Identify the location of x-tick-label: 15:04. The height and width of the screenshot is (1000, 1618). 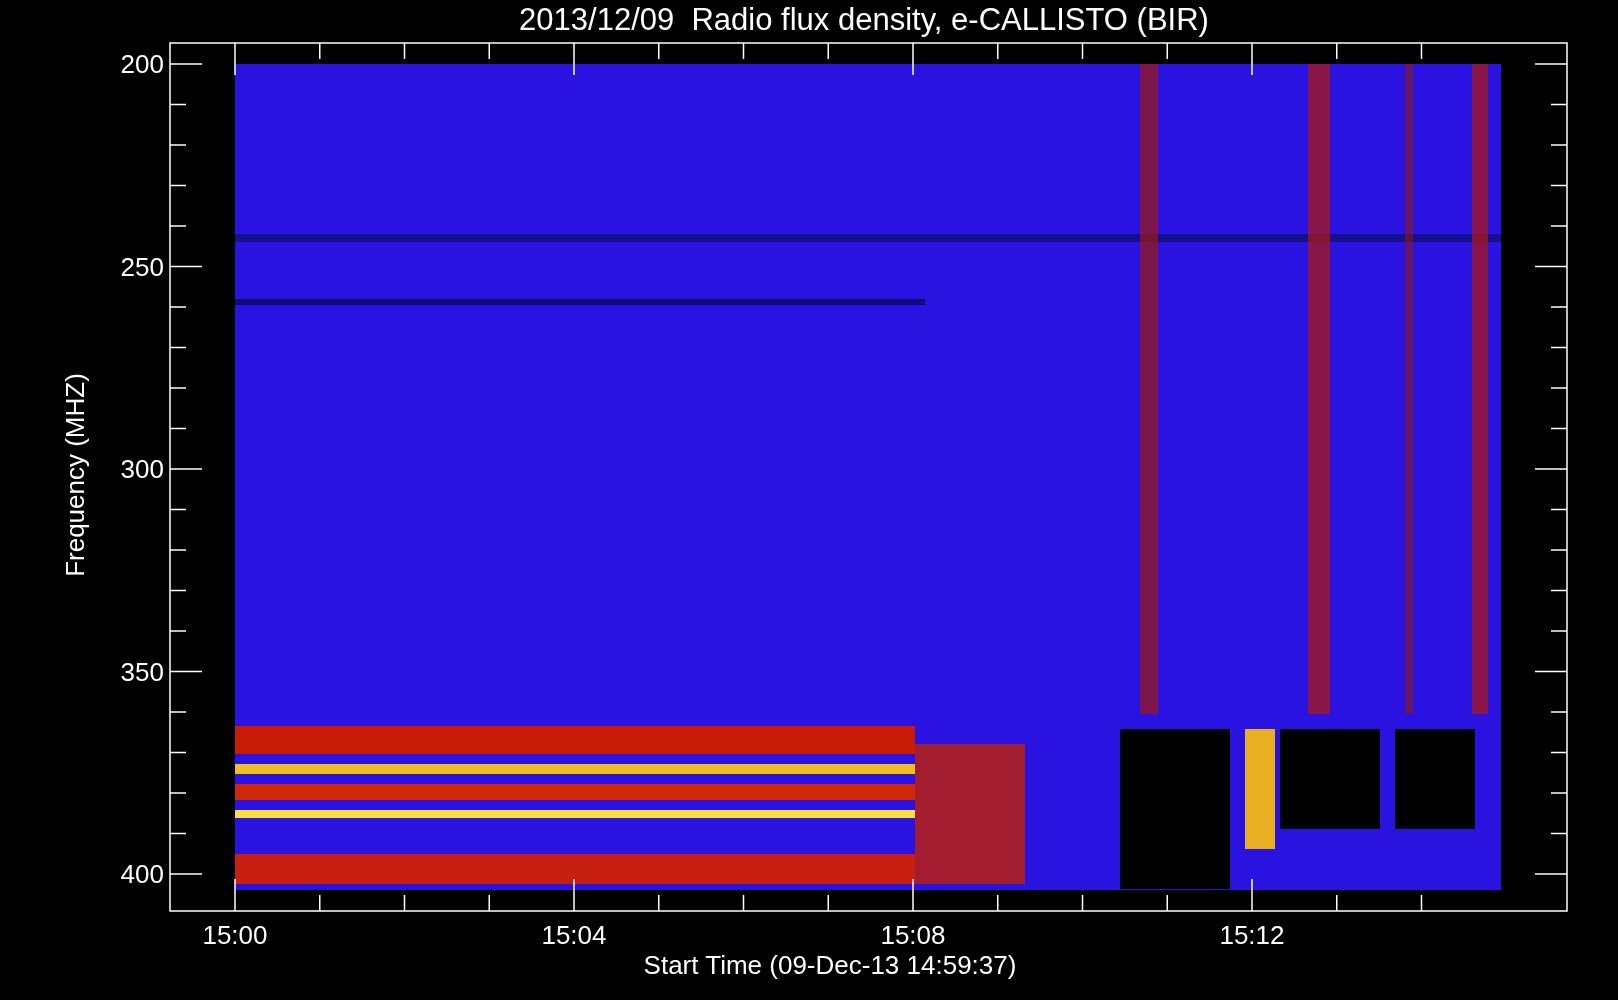
(574, 935).